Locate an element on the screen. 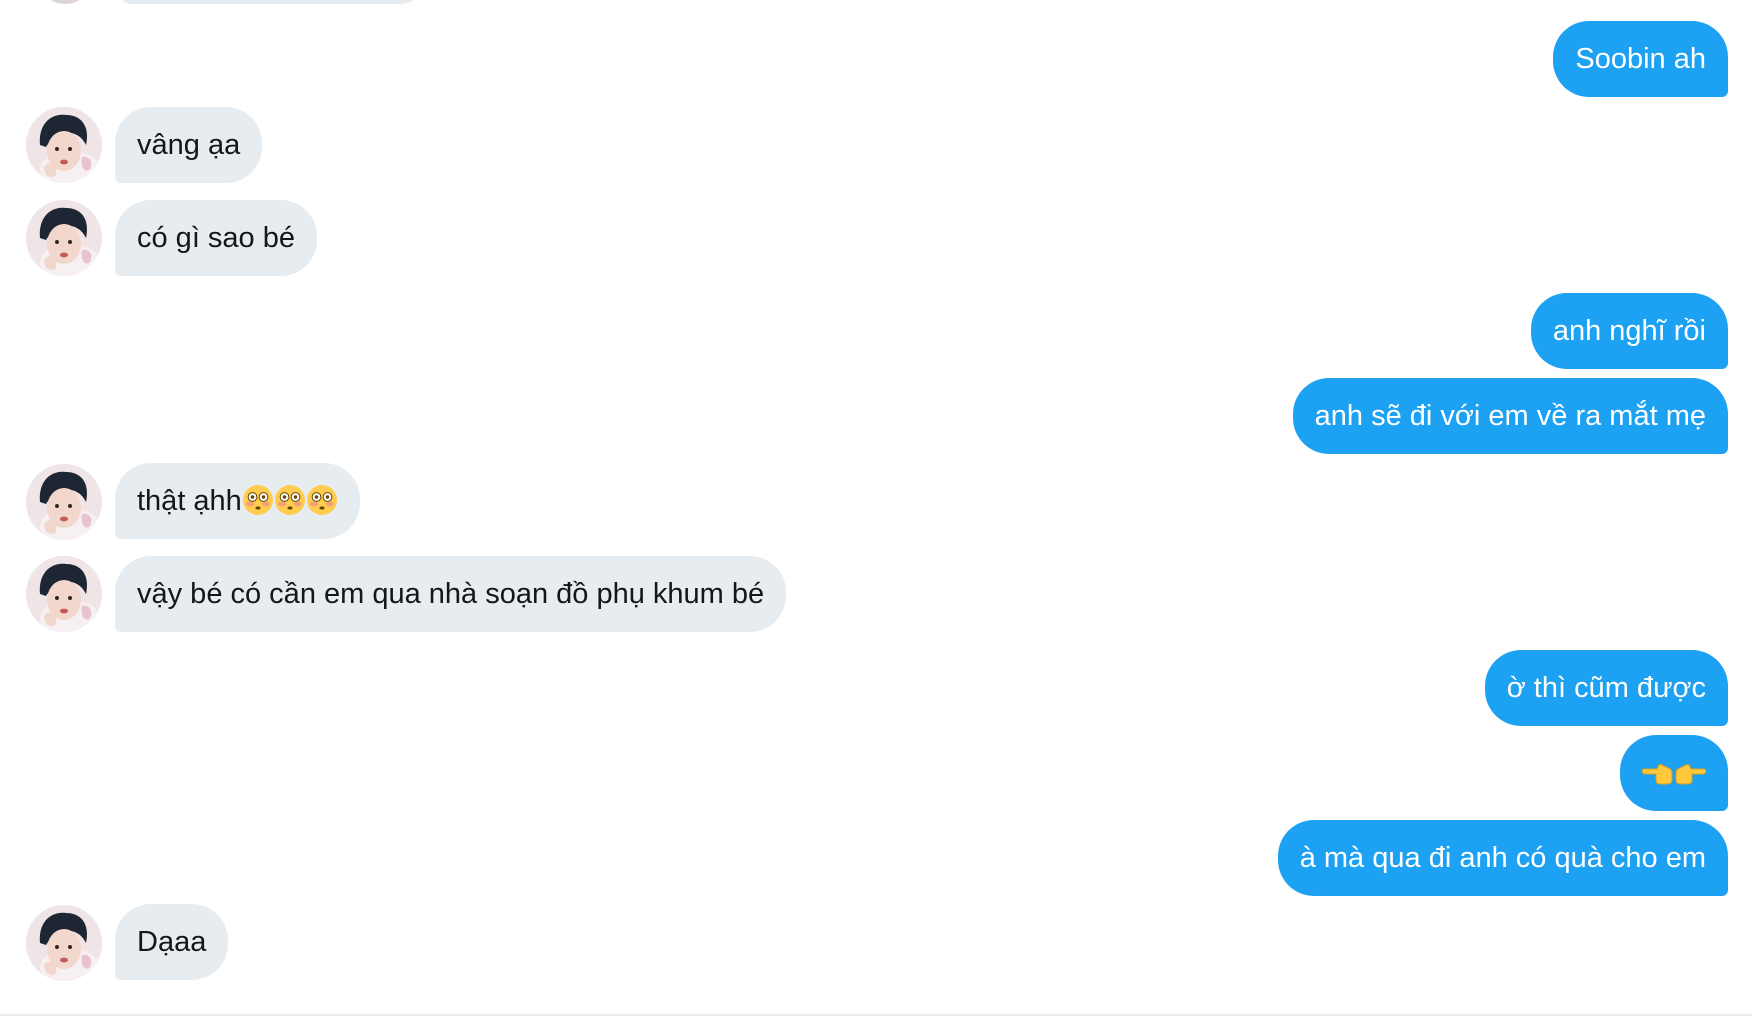 Image resolution: width=1752 pixels, height=1024 pixels. message-text: à mà qua đi anh có quà cho em is located at coordinates (1502, 858).